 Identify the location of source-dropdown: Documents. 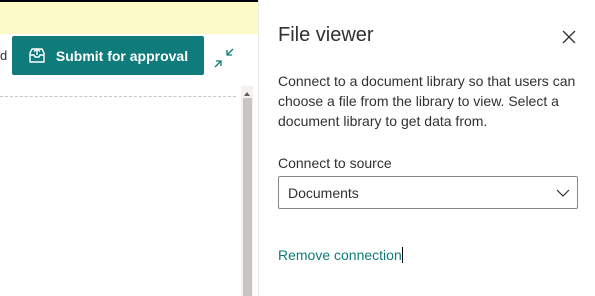
(428, 192).